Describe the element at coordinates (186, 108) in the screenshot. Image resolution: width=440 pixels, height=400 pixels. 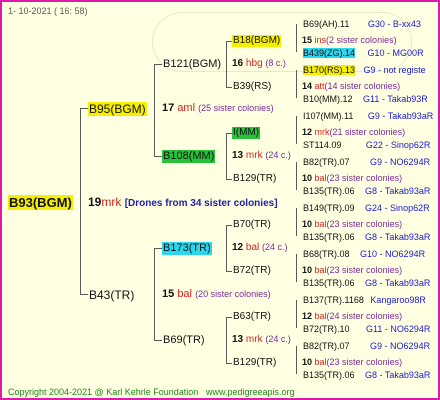
I see `parent-mark: aml` at that location.